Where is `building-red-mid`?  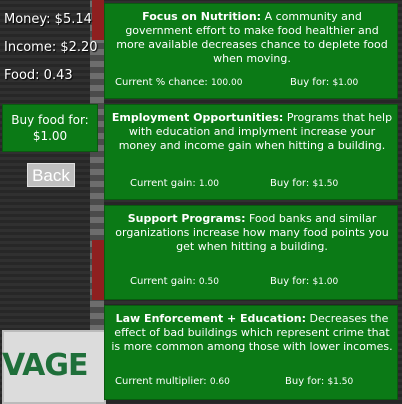 building-red-mid is located at coordinates (98, 270).